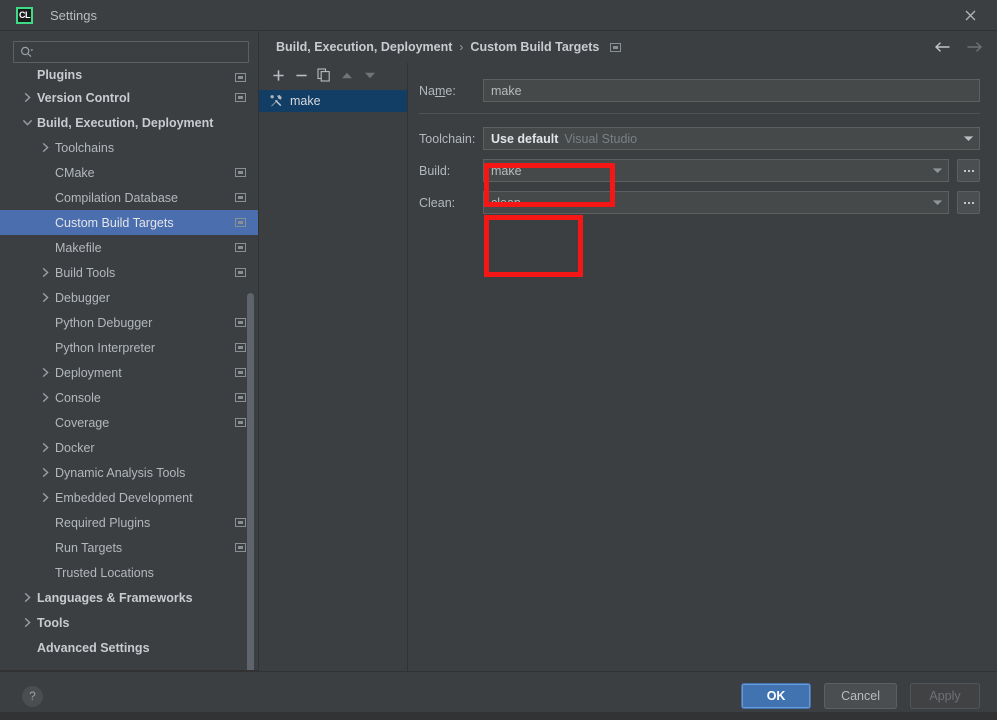 The width and height of the screenshot is (997, 720). What do you see at coordinates (78, 247) in the screenshot?
I see `sidebar-item-label: Makefile` at bounding box center [78, 247].